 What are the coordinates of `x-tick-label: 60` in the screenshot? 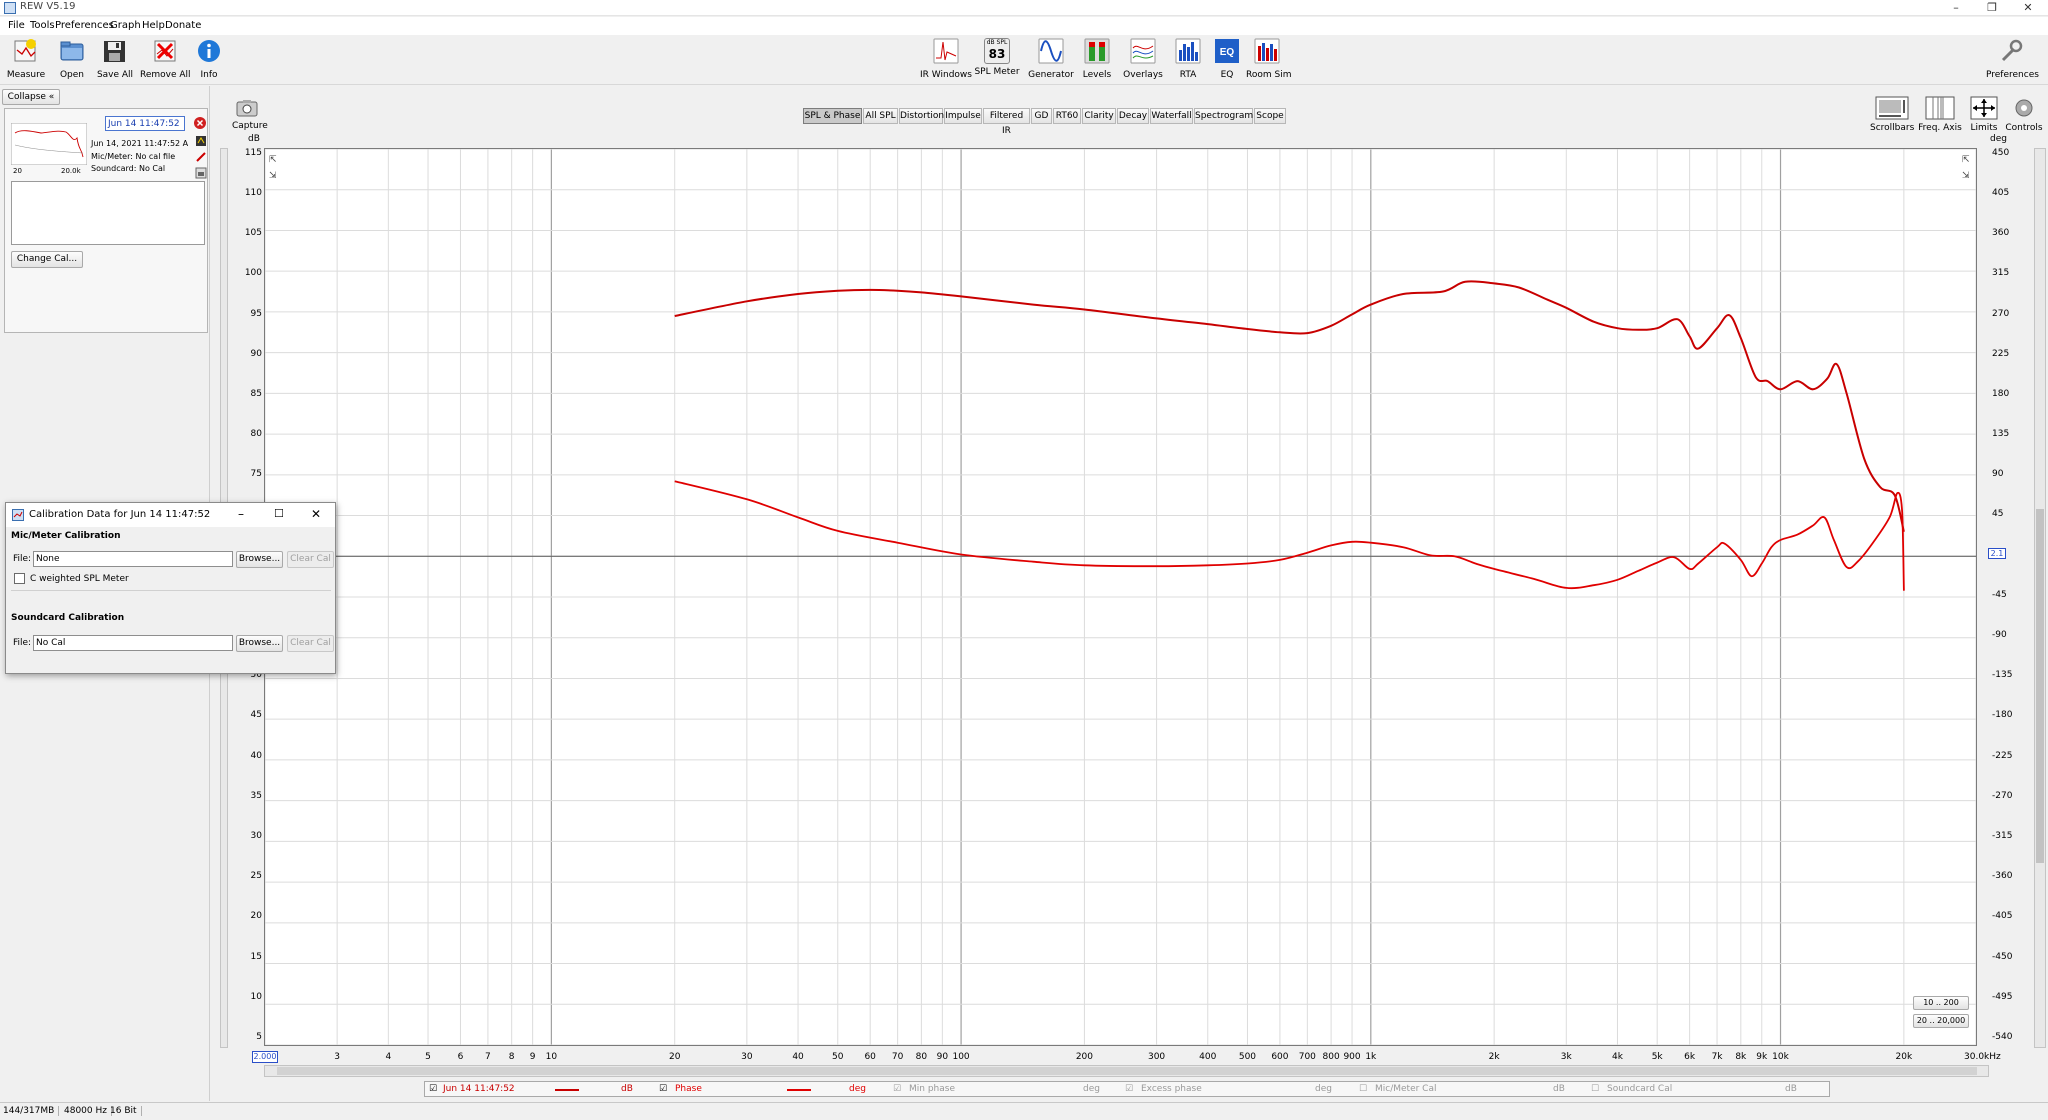 It's located at (870, 1057).